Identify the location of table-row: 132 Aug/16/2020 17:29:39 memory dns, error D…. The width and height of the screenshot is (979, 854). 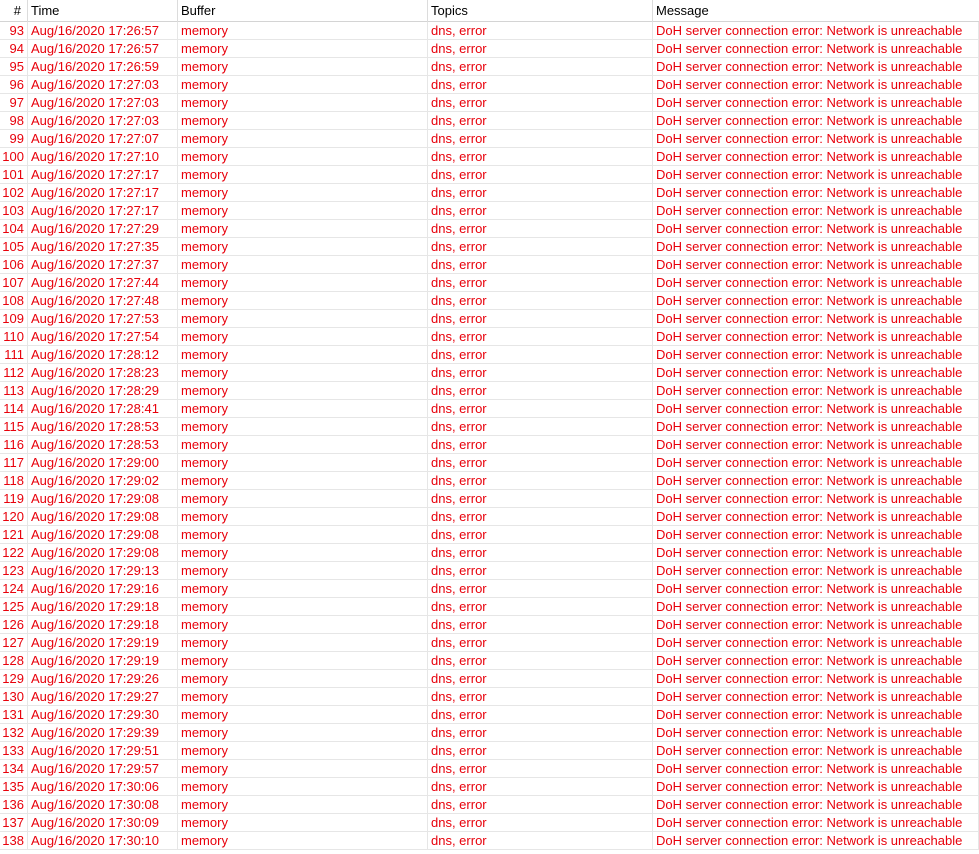
(489, 733).